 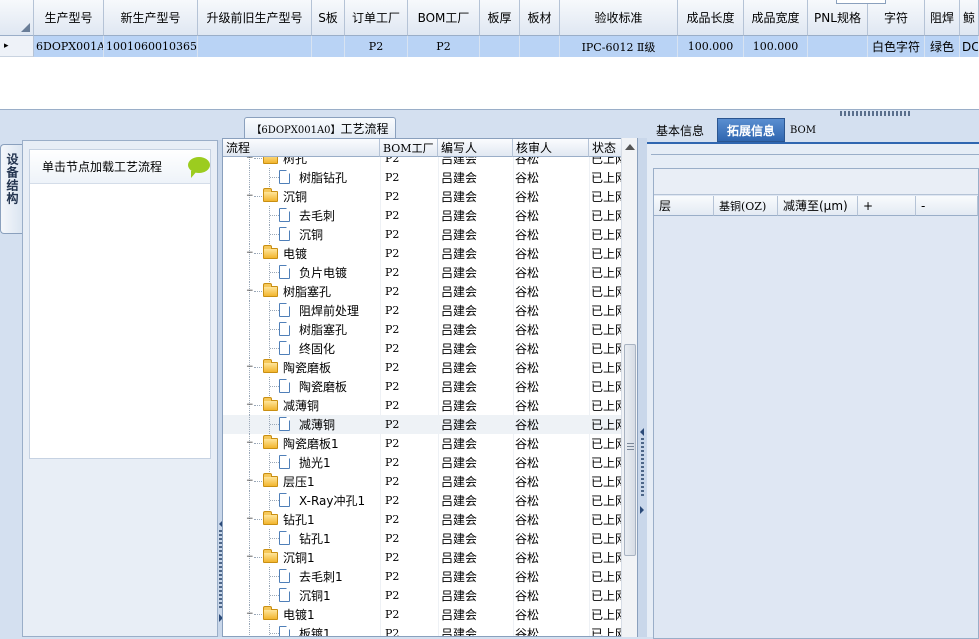 I want to click on layer-column-header: 基铜(OZ), so click(x=746, y=206).